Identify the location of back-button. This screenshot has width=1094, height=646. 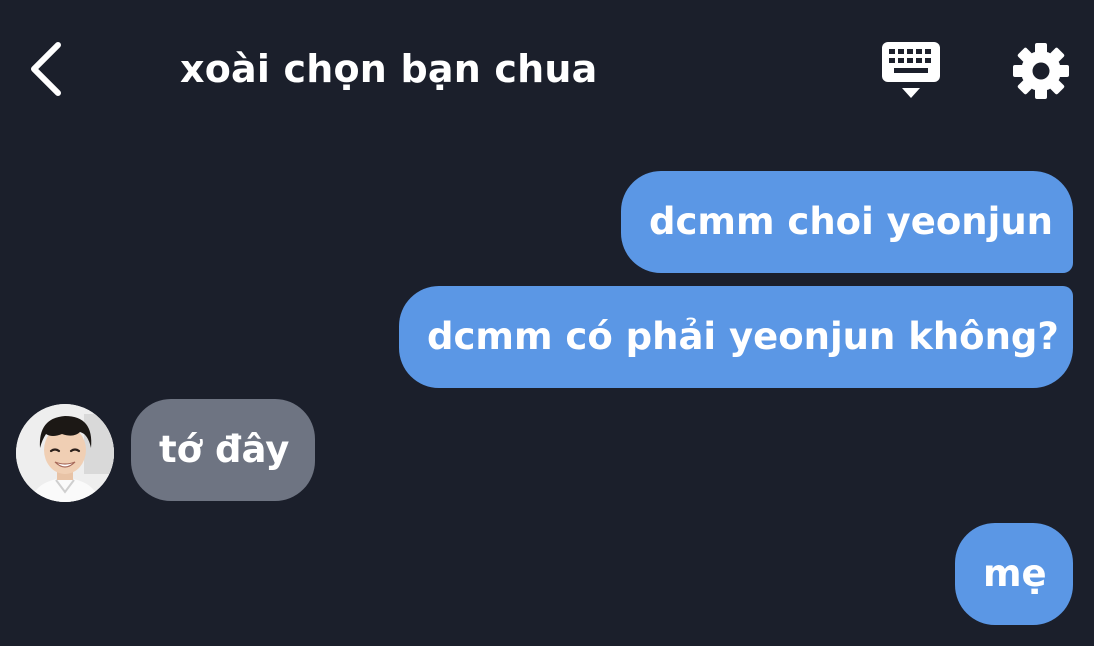
(46, 69).